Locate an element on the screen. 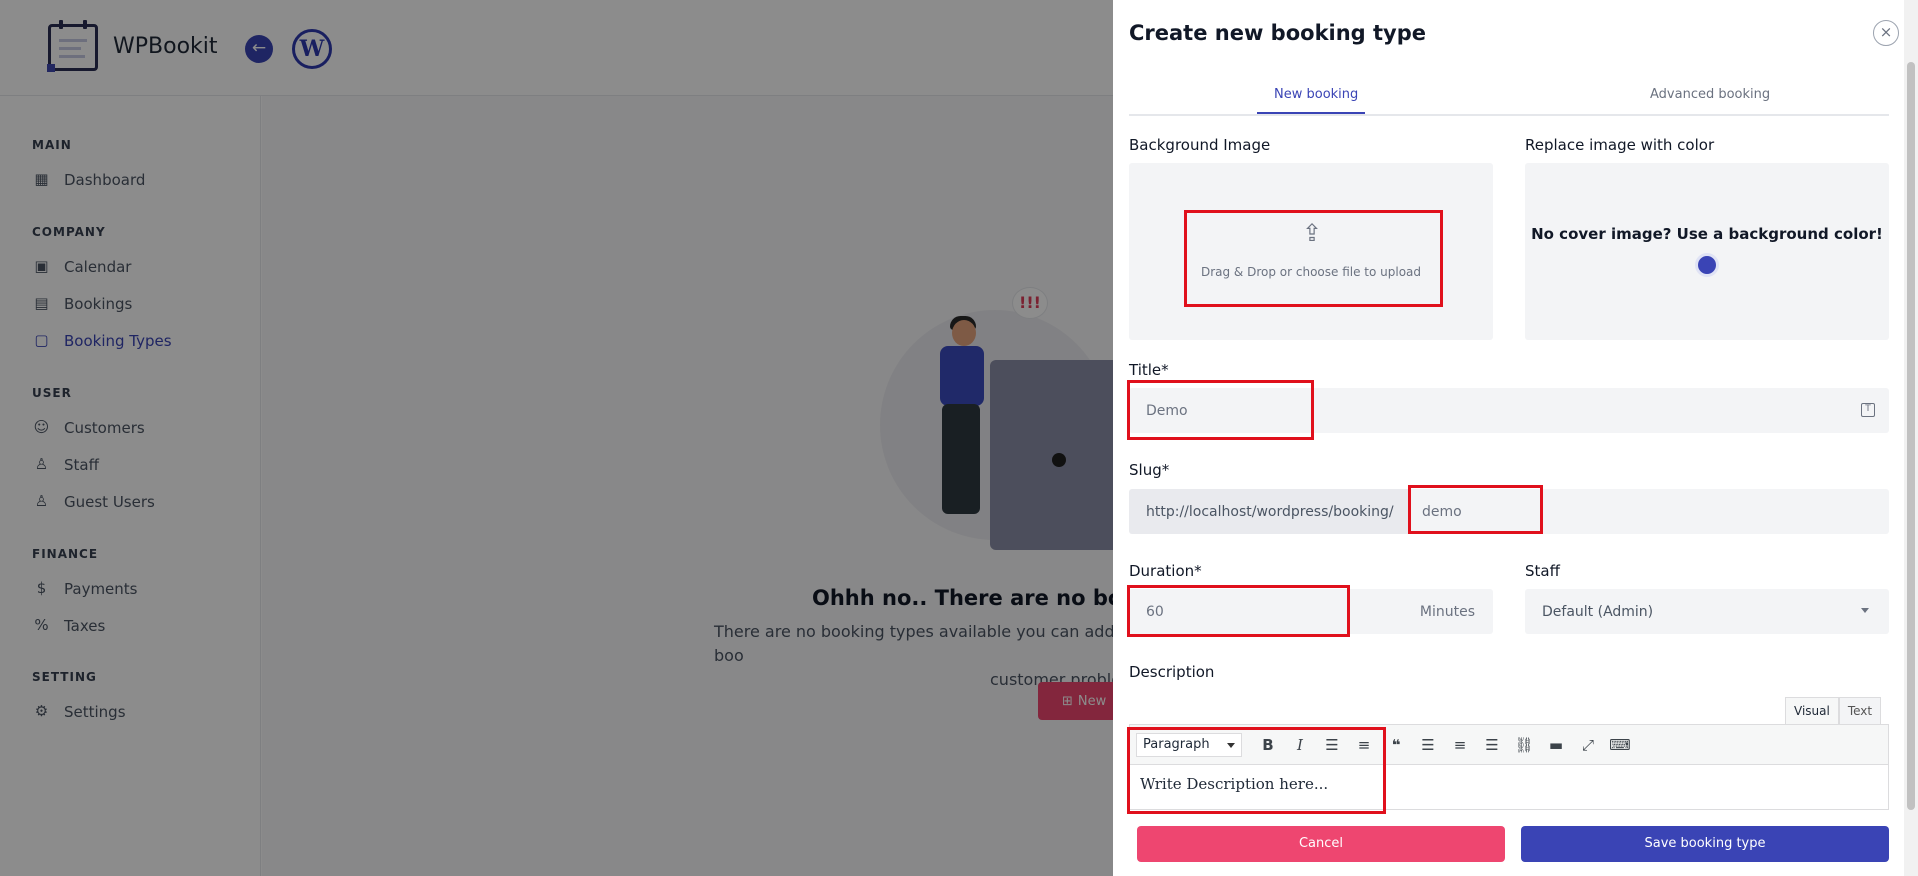  duration-input: 60 Minutes is located at coordinates (1311, 611).